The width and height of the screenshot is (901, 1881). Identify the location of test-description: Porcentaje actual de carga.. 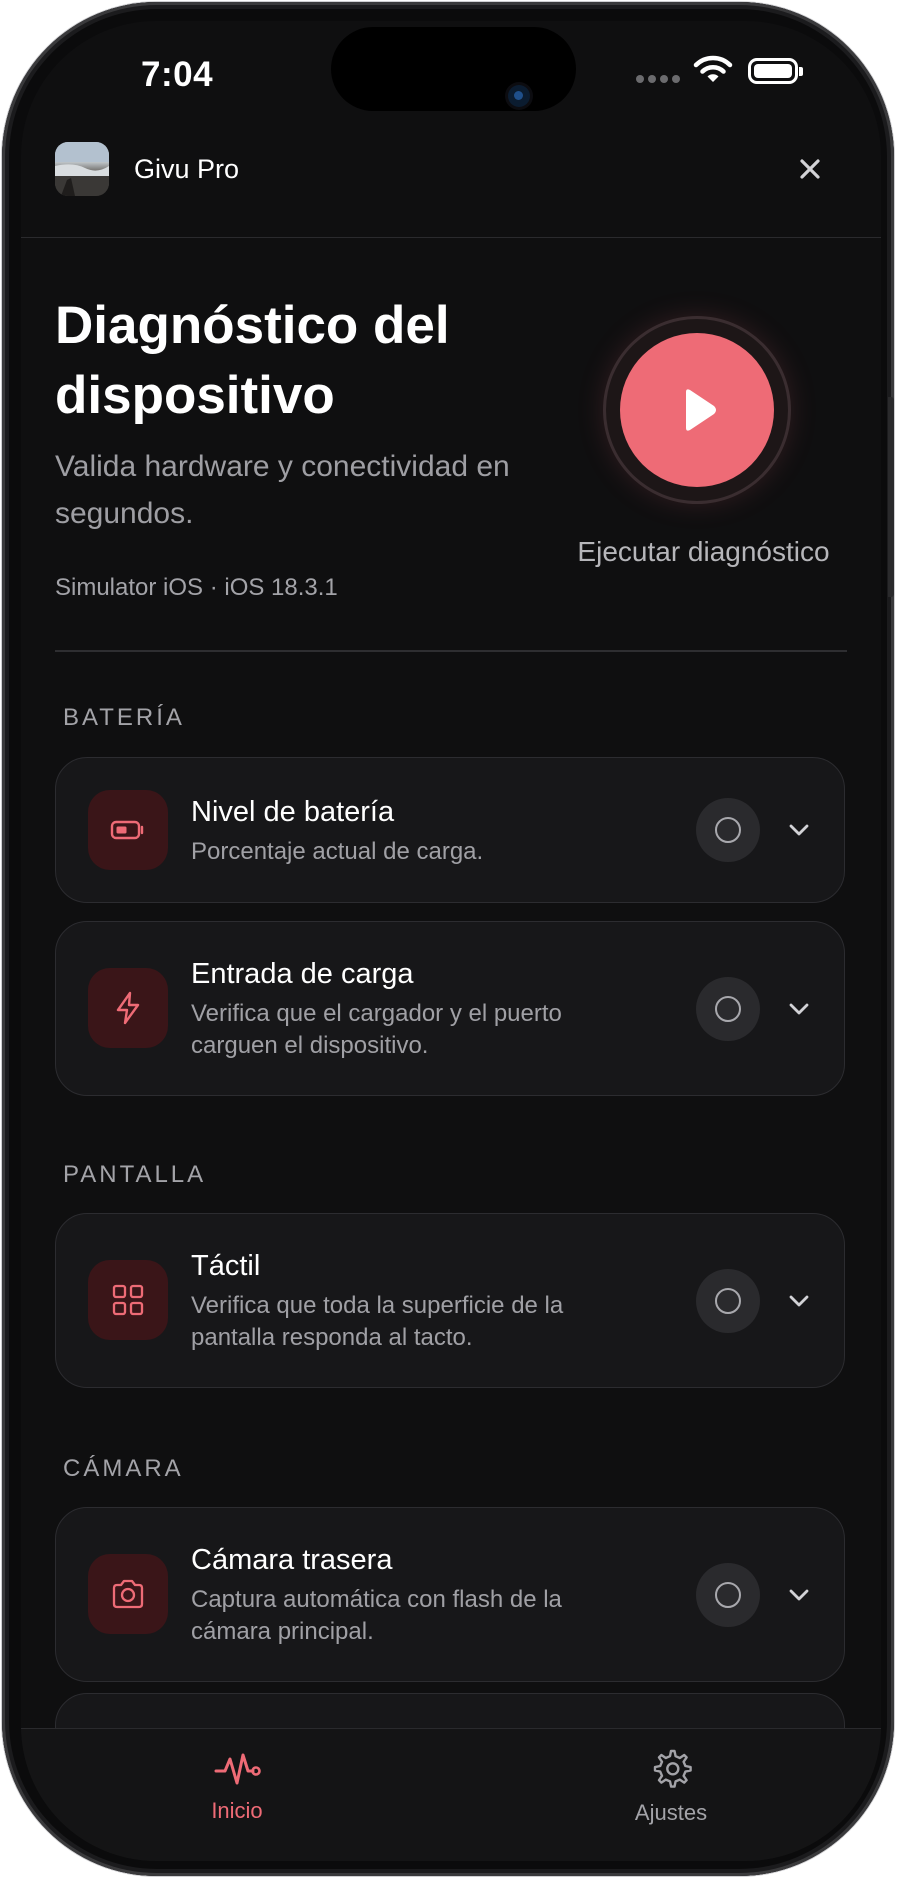
(337, 851).